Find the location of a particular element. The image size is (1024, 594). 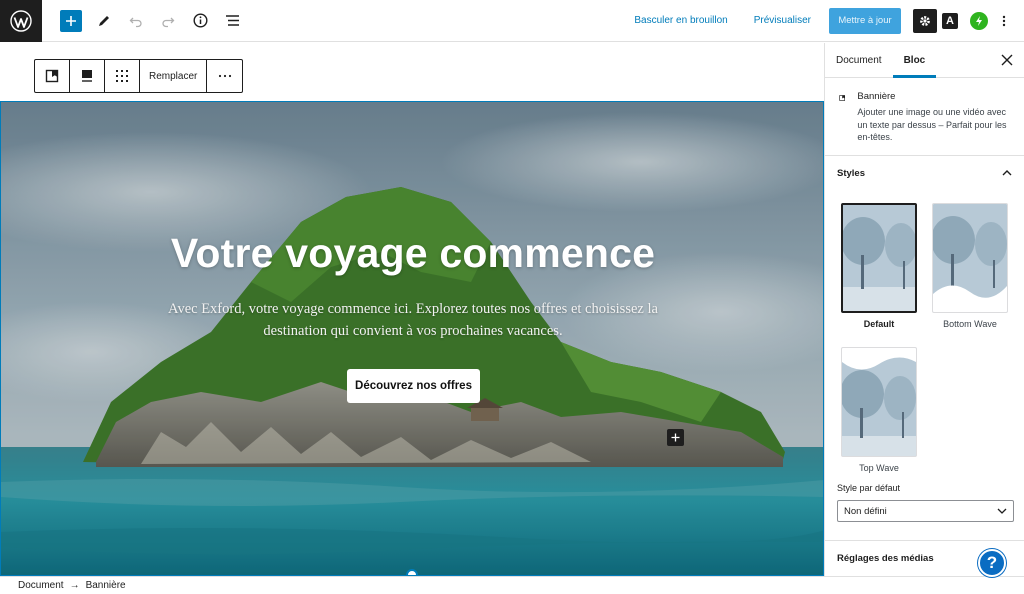

styles-panel-title: Styles is located at coordinates (851, 173).